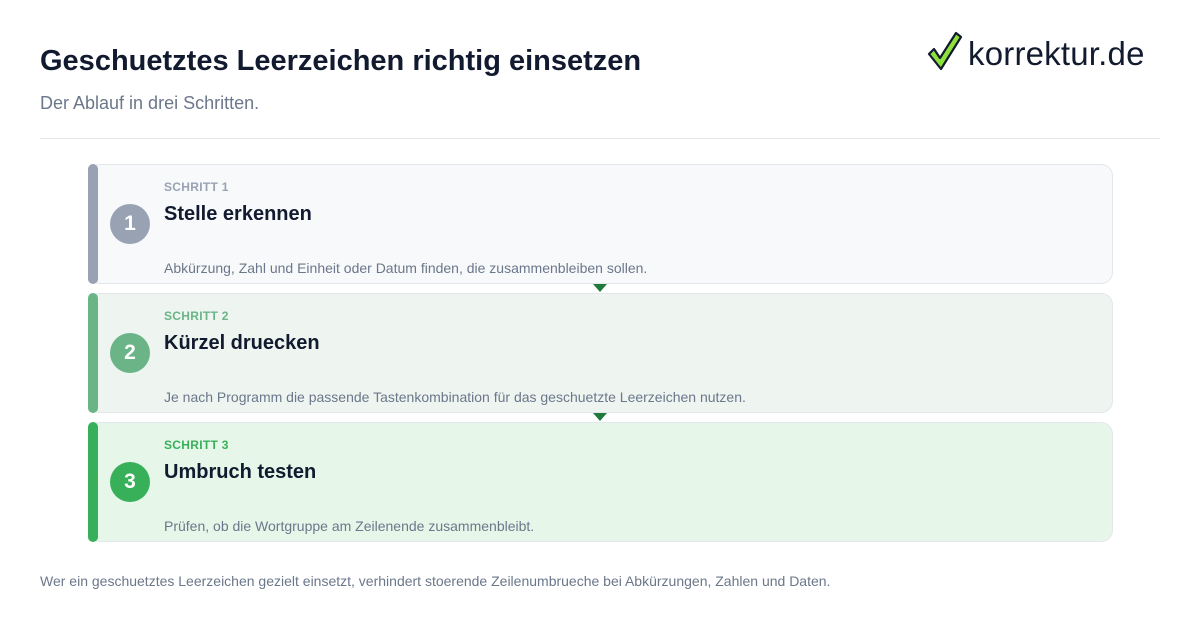 This screenshot has width=1200, height=630. I want to click on logo: korrektur.de, so click(1035, 53).